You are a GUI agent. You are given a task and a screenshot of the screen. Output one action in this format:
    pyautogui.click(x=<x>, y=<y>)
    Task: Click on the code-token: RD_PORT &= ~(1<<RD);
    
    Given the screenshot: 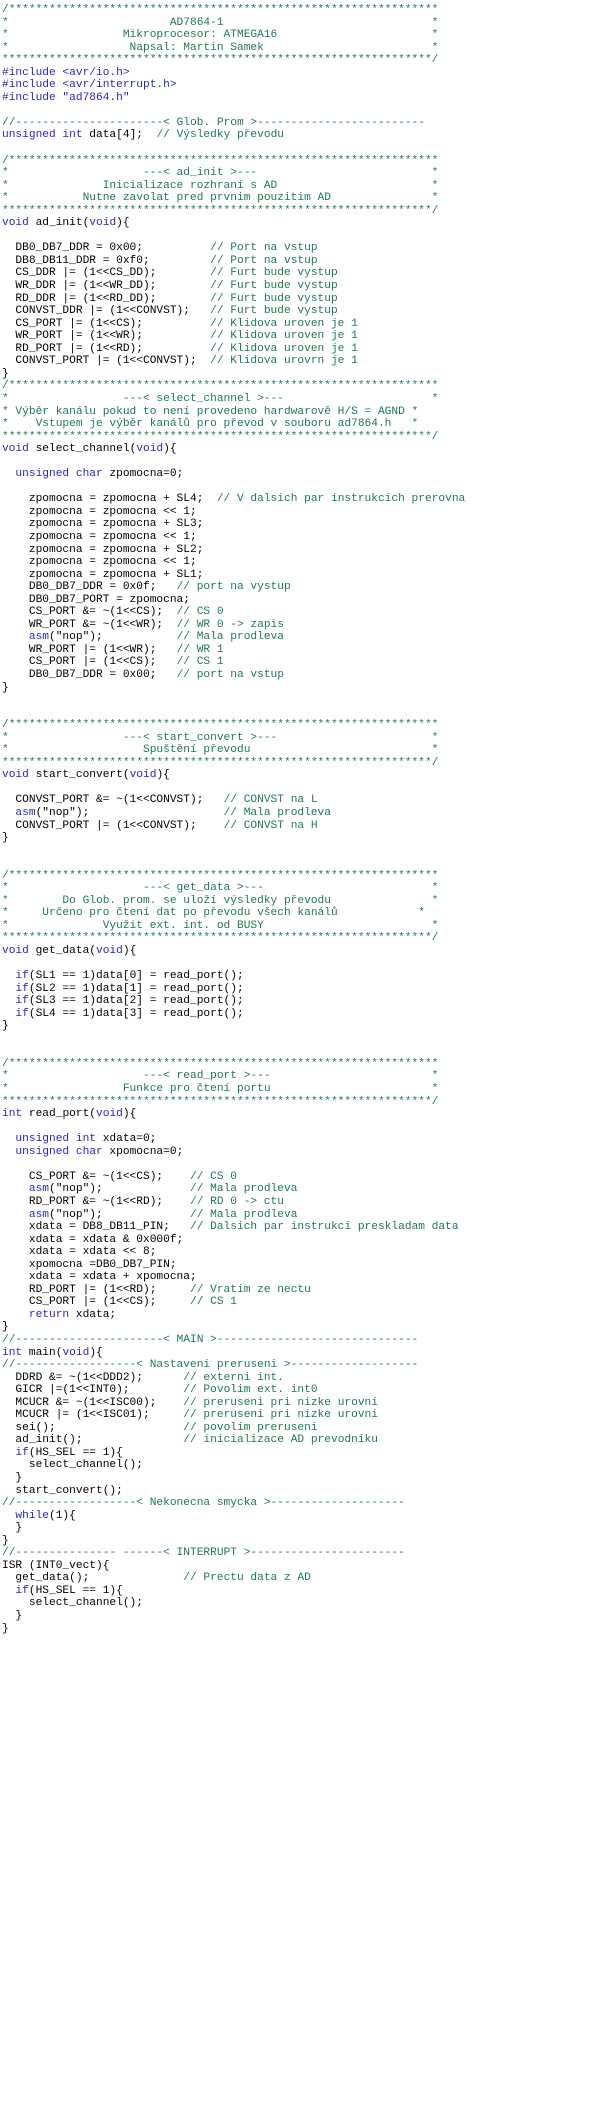 What is the action you would take?
    pyautogui.click(x=96, y=1201)
    